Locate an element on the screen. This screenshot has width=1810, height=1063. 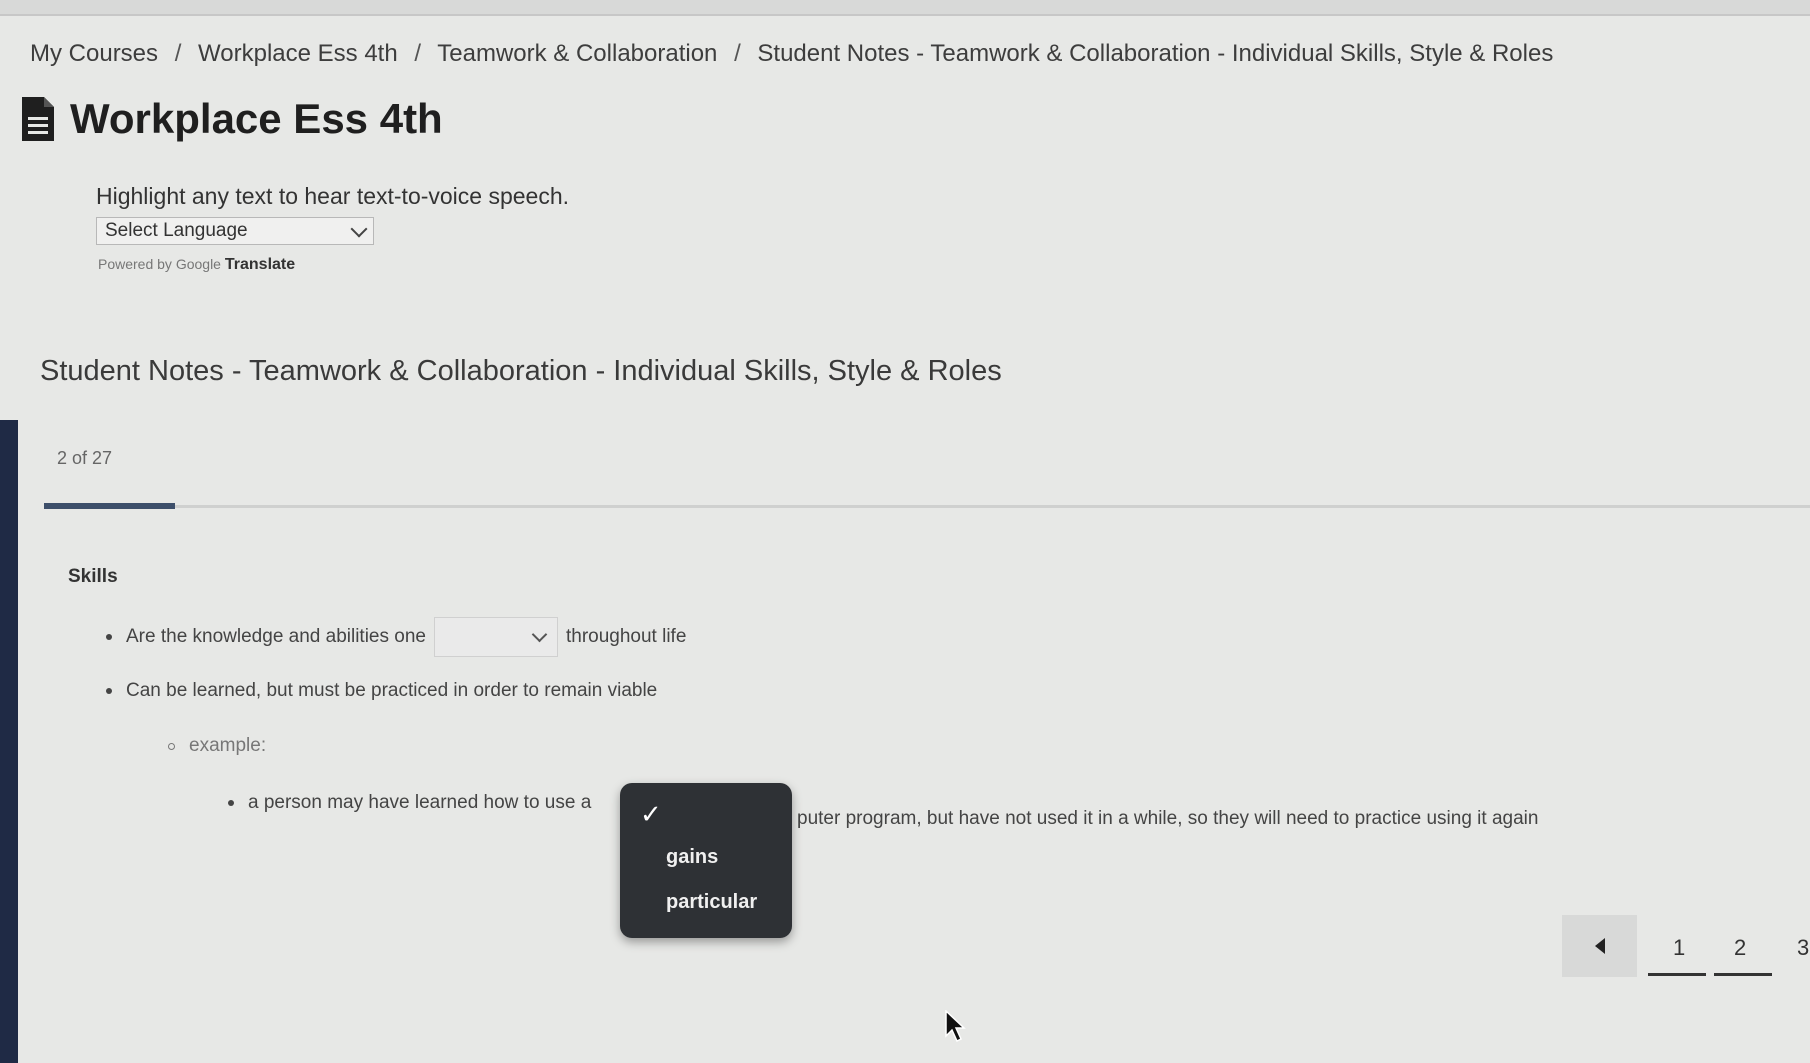
dropdown-popup: ✓ gains particular is located at coordinates (706, 860).